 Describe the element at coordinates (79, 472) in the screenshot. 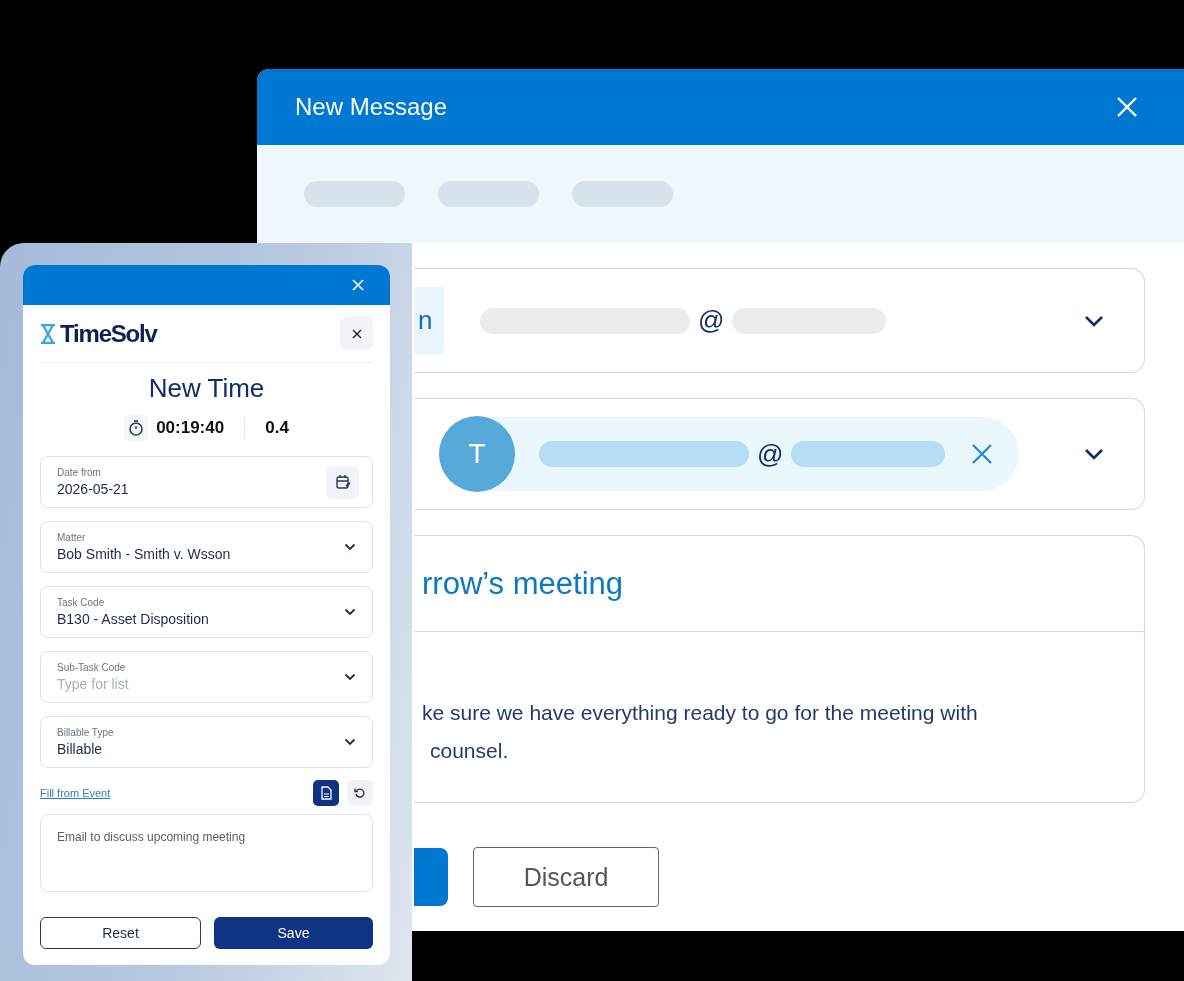

I see `field-label: Date from` at that location.